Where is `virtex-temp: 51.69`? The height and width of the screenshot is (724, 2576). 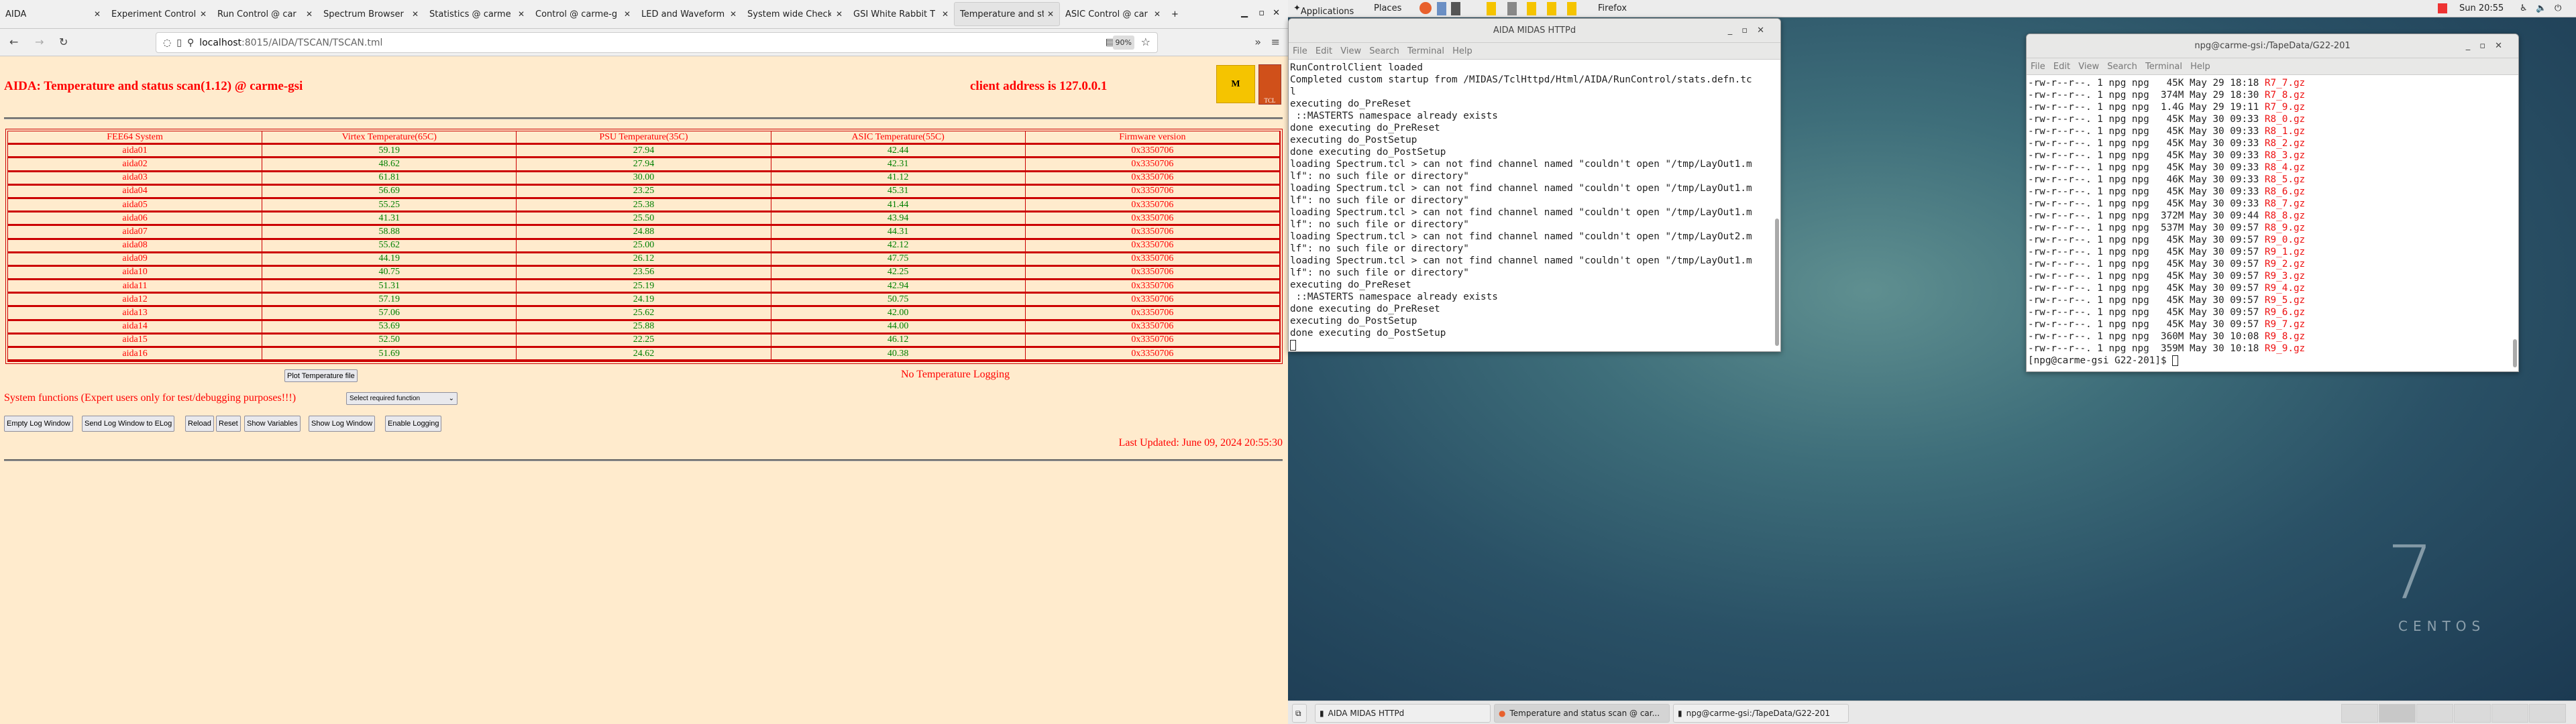 virtex-temp: 51.69 is located at coordinates (389, 355).